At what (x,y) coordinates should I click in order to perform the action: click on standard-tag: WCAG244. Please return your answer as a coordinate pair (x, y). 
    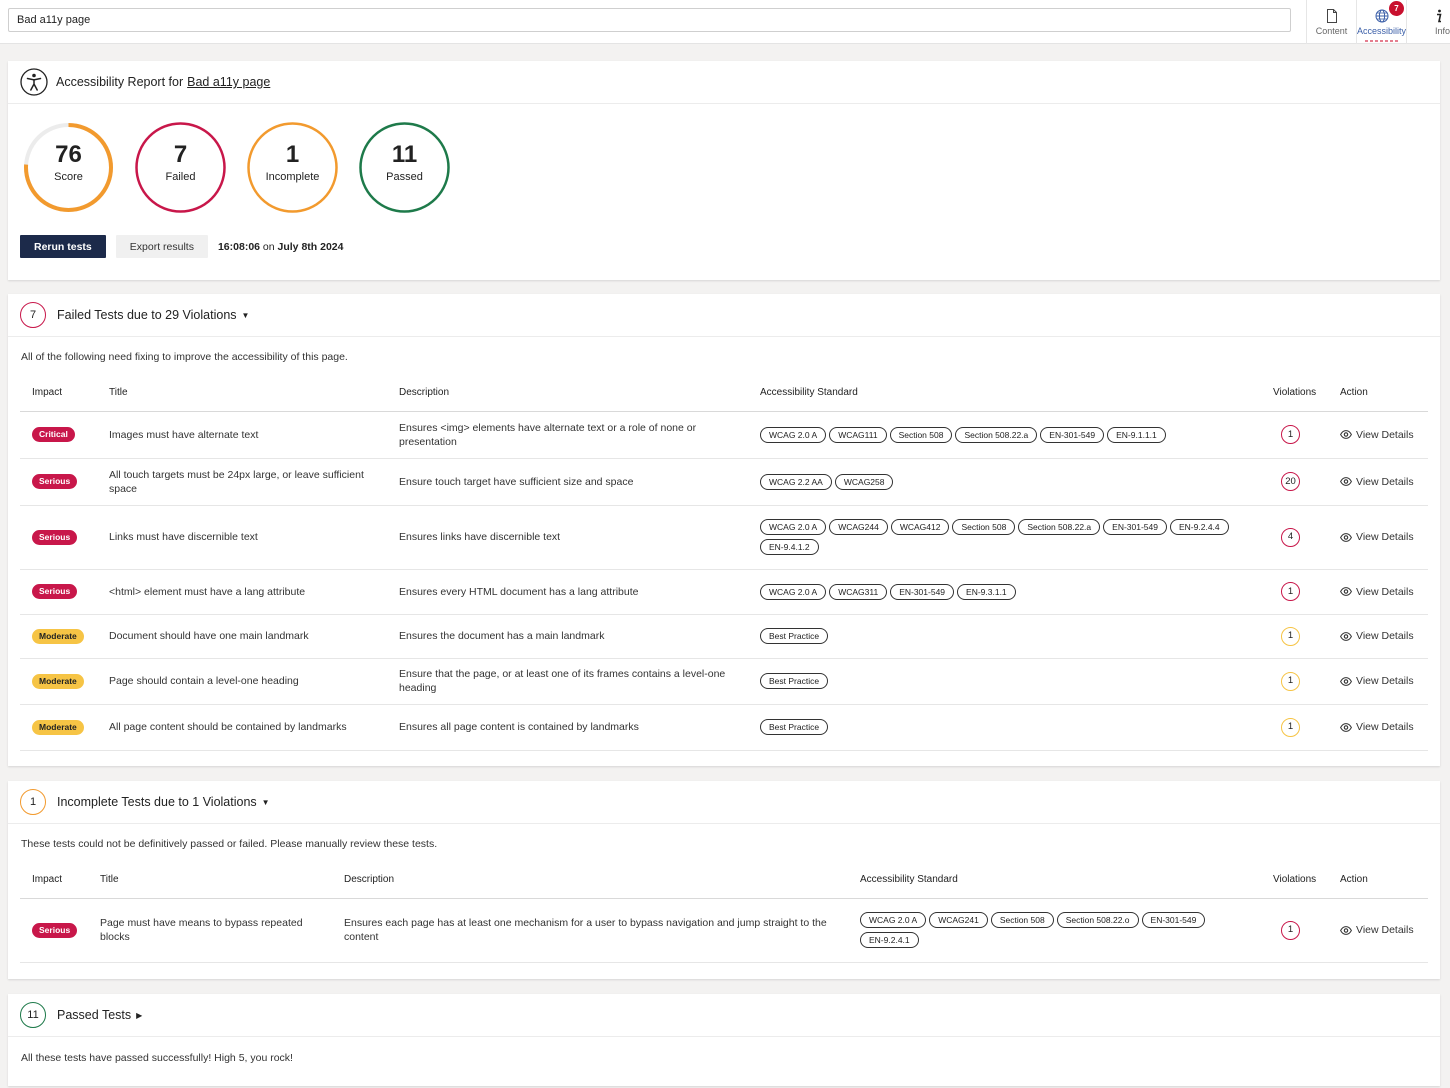
    Looking at the image, I should click on (858, 527).